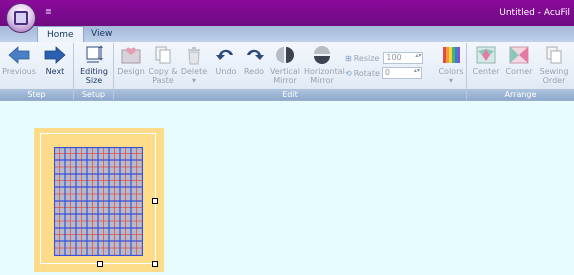 The image size is (574, 275). I want to click on application-menu-button, so click(21, 18).